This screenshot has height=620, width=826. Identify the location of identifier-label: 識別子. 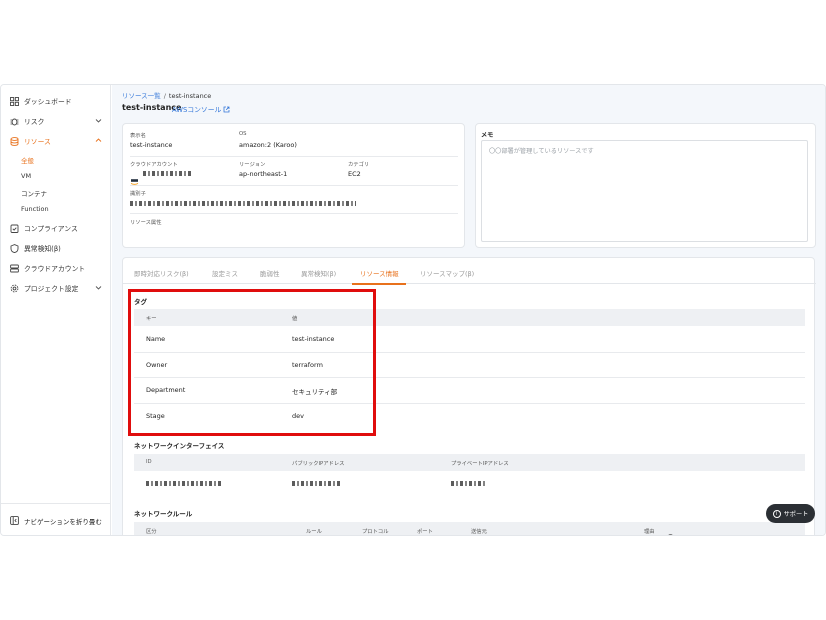
(138, 194).